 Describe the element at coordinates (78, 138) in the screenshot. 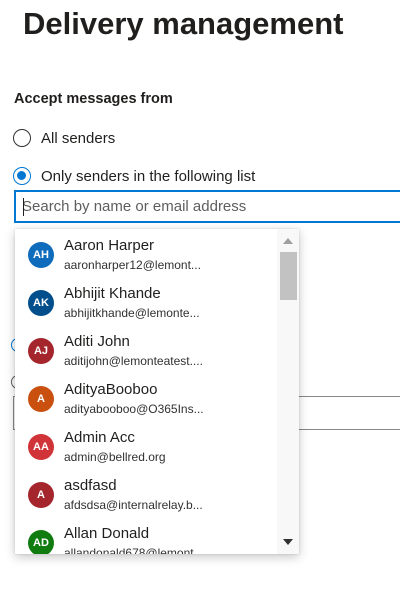

I see `radio-all-senders-label: All senders` at that location.